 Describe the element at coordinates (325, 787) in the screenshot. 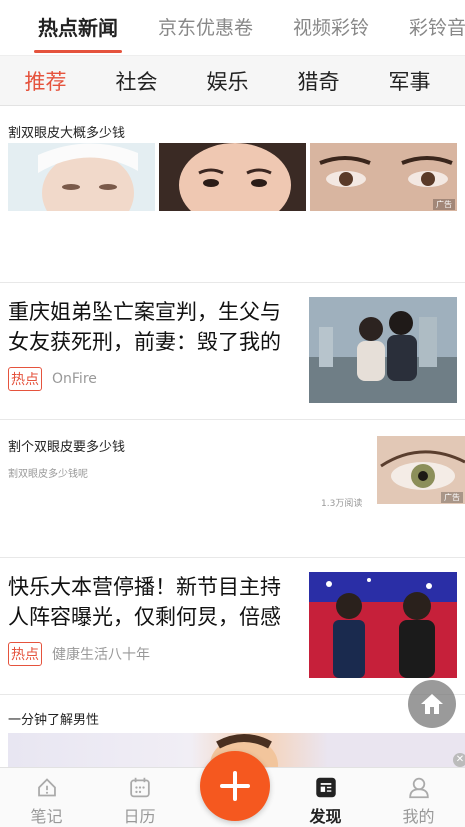

I see `discover-icon` at that location.